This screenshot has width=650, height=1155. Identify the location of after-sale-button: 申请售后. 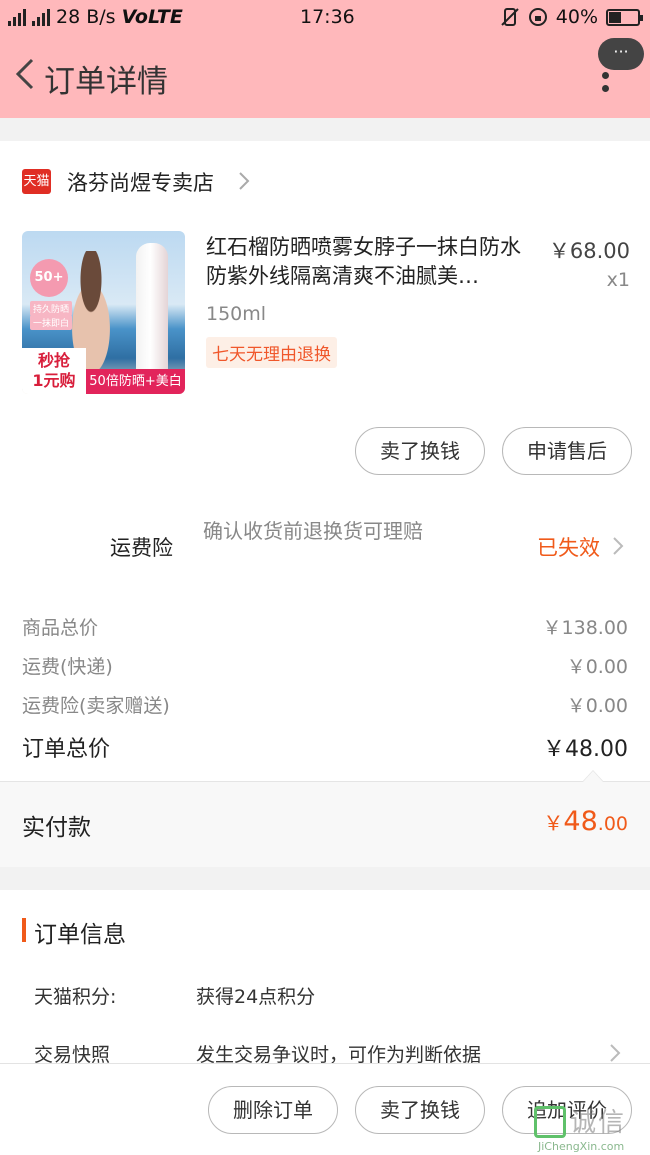
(567, 451).